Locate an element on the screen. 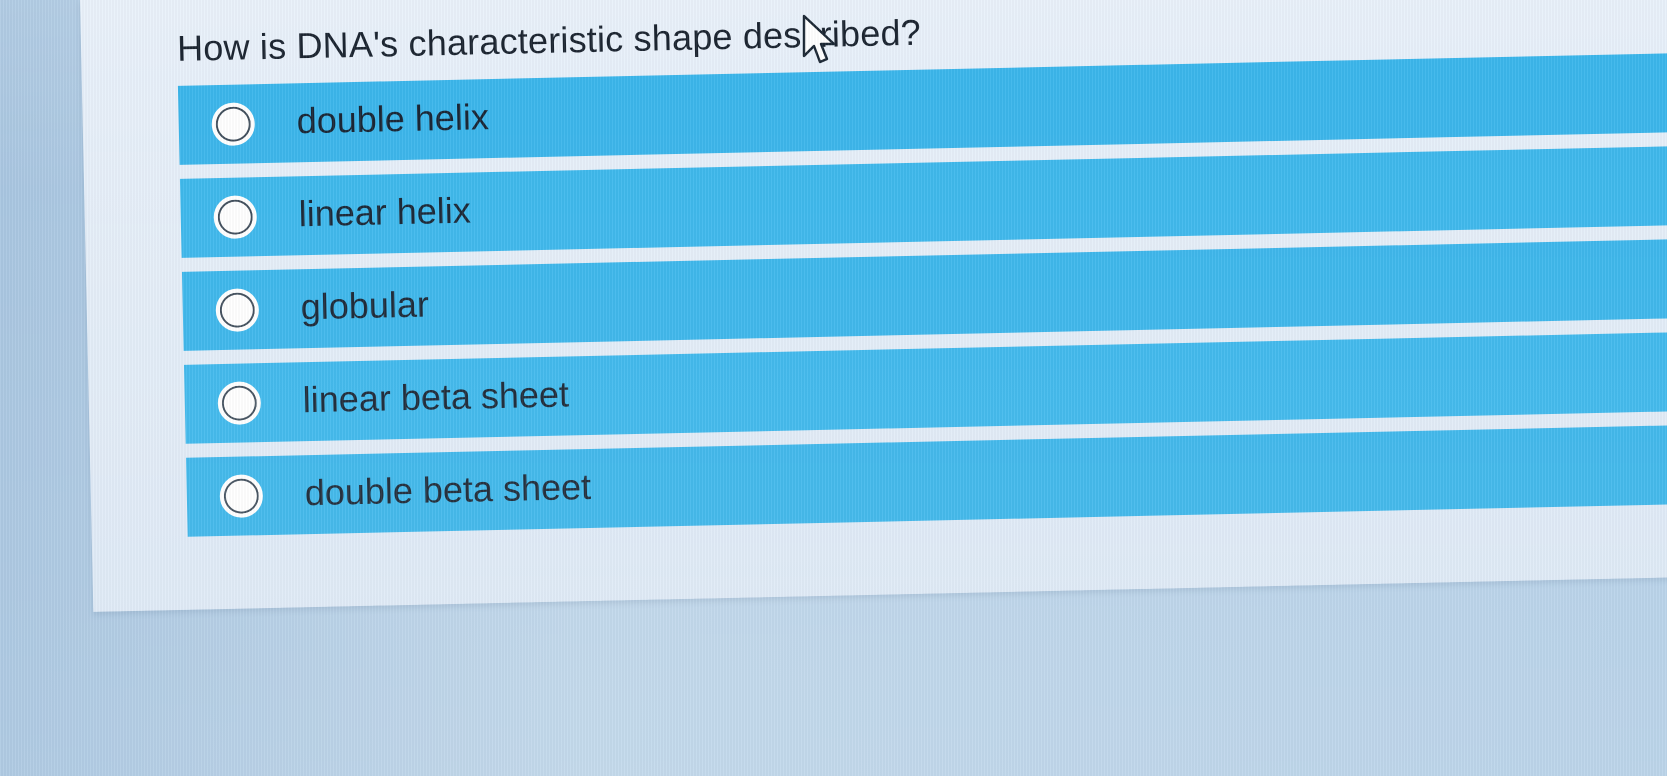 This screenshot has width=1667, height=776. option-label: double beta sheet is located at coordinates (448, 489).